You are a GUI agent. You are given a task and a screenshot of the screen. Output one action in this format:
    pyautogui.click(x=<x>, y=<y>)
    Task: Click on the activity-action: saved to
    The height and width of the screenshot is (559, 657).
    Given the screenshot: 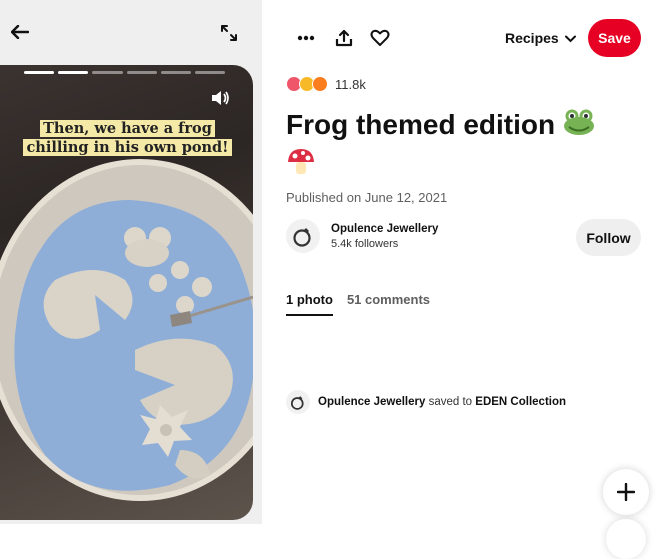 What is the action you would take?
    pyautogui.click(x=450, y=402)
    